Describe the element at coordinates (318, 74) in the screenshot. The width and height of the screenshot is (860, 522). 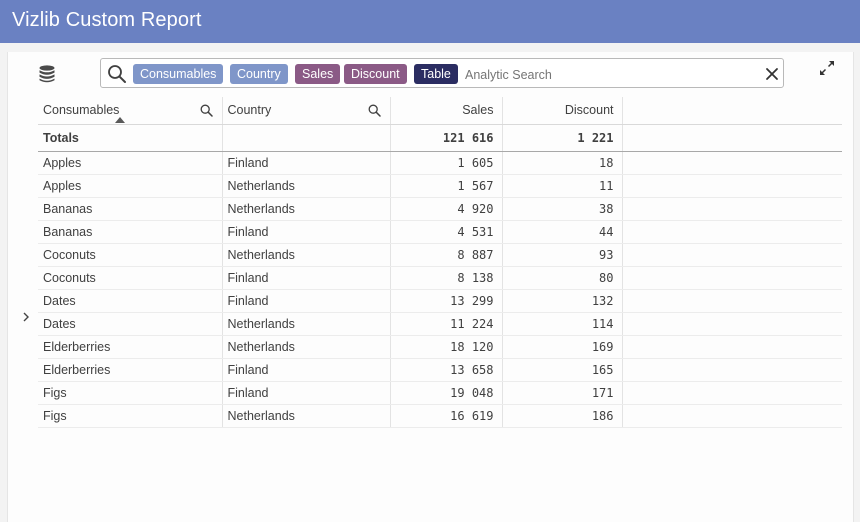
I see `search-chip-sales: Sales` at that location.